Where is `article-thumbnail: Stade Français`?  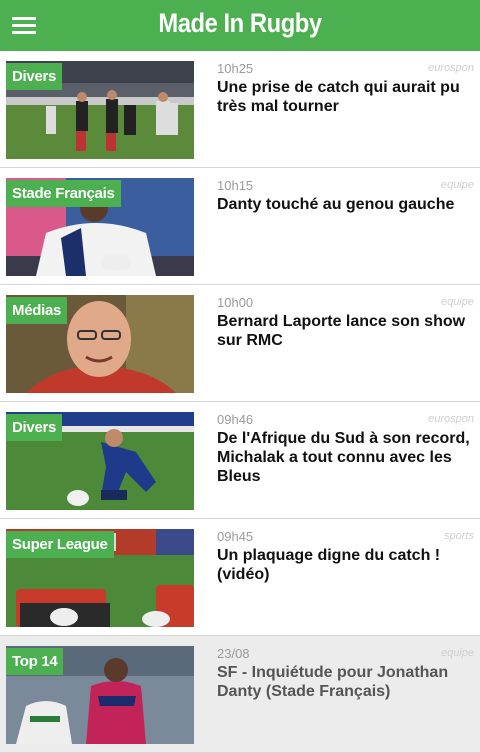
article-thumbnail: Stade Français is located at coordinates (100, 227).